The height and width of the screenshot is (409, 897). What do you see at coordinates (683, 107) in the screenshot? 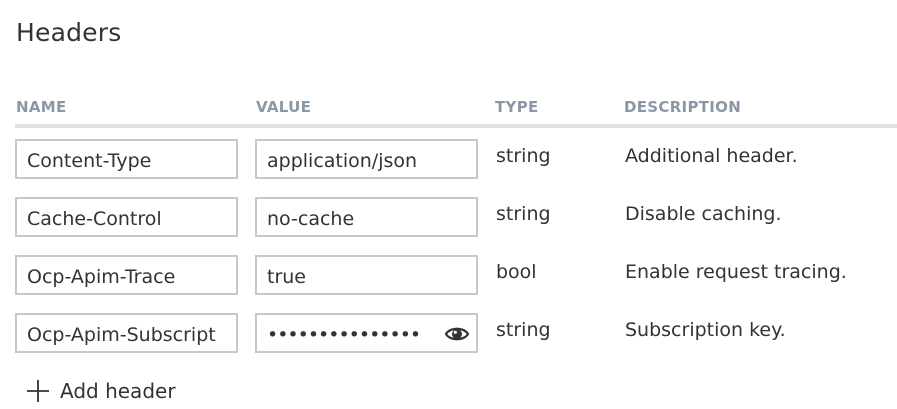
I see `column-header-description: DESCRIPTION` at bounding box center [683, 107].